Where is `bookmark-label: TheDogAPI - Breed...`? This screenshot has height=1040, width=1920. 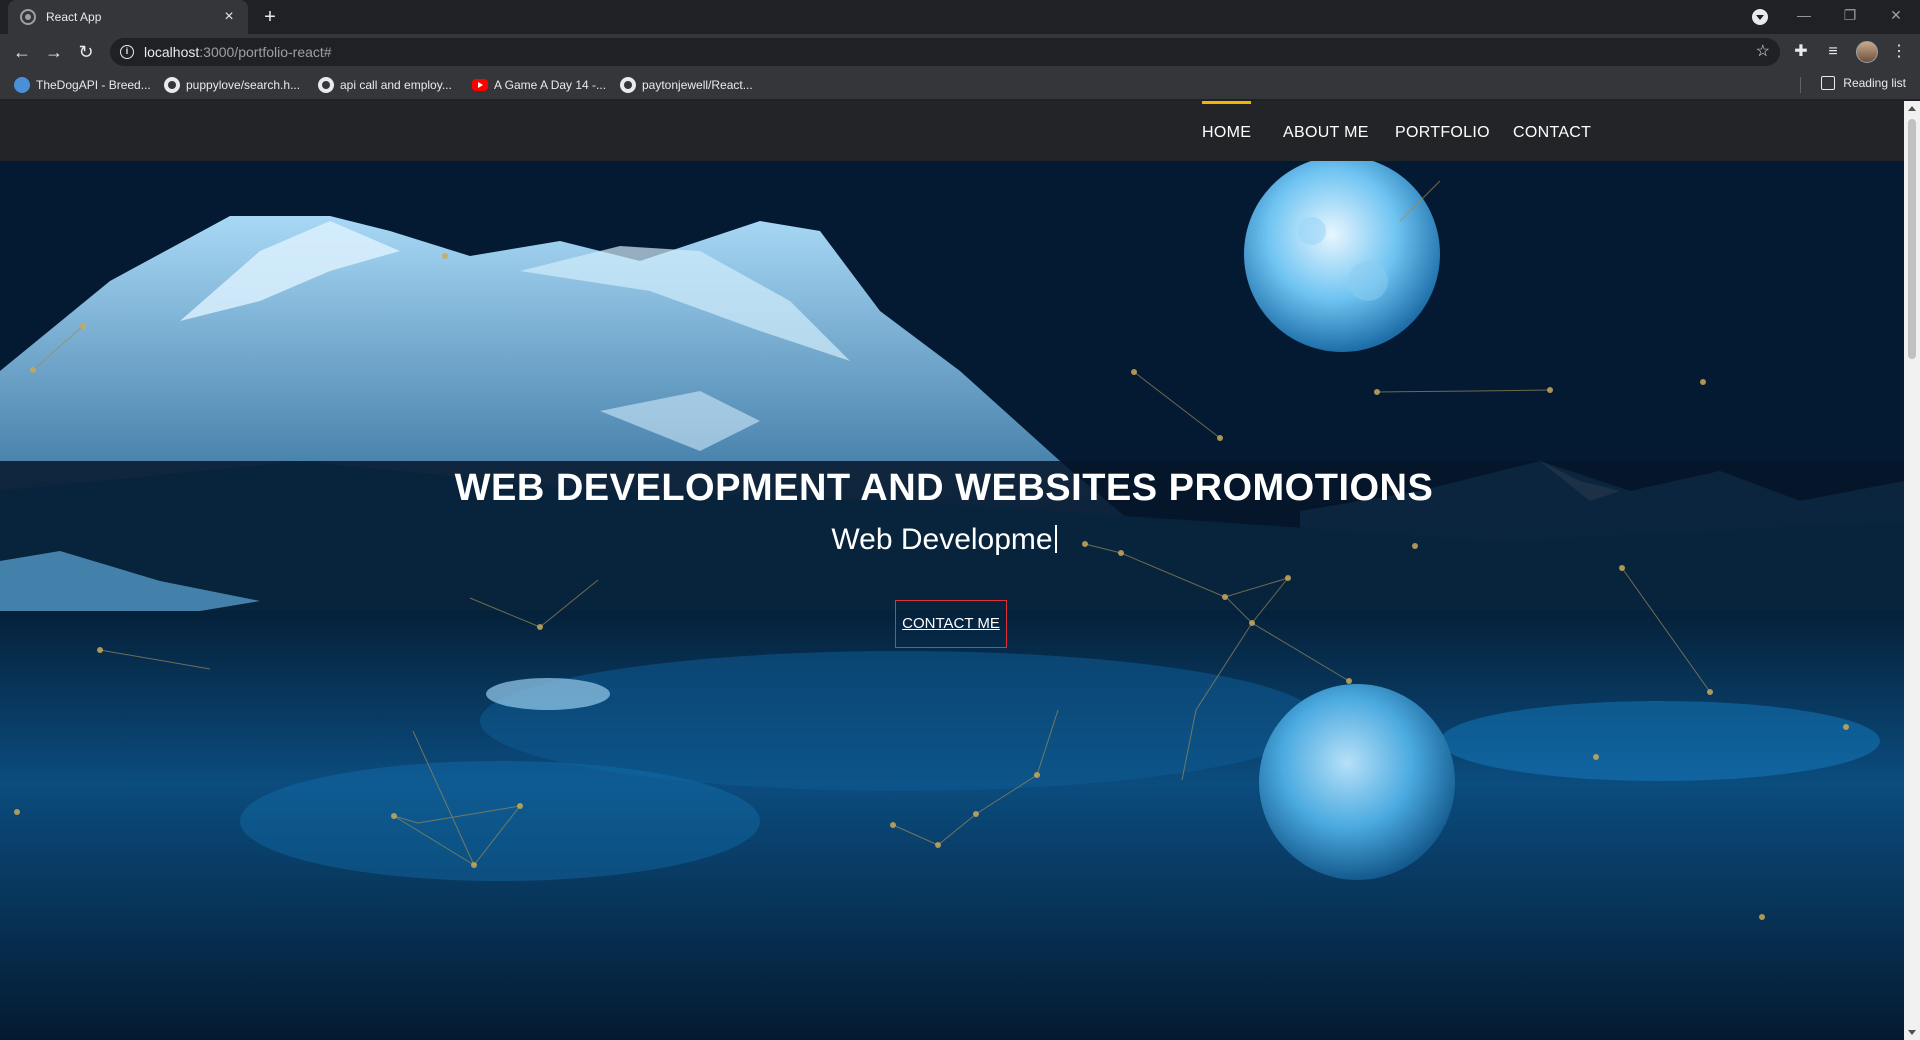 bookmark-label: TheDogAPI - Breed... is located at coordinates (93, 85).